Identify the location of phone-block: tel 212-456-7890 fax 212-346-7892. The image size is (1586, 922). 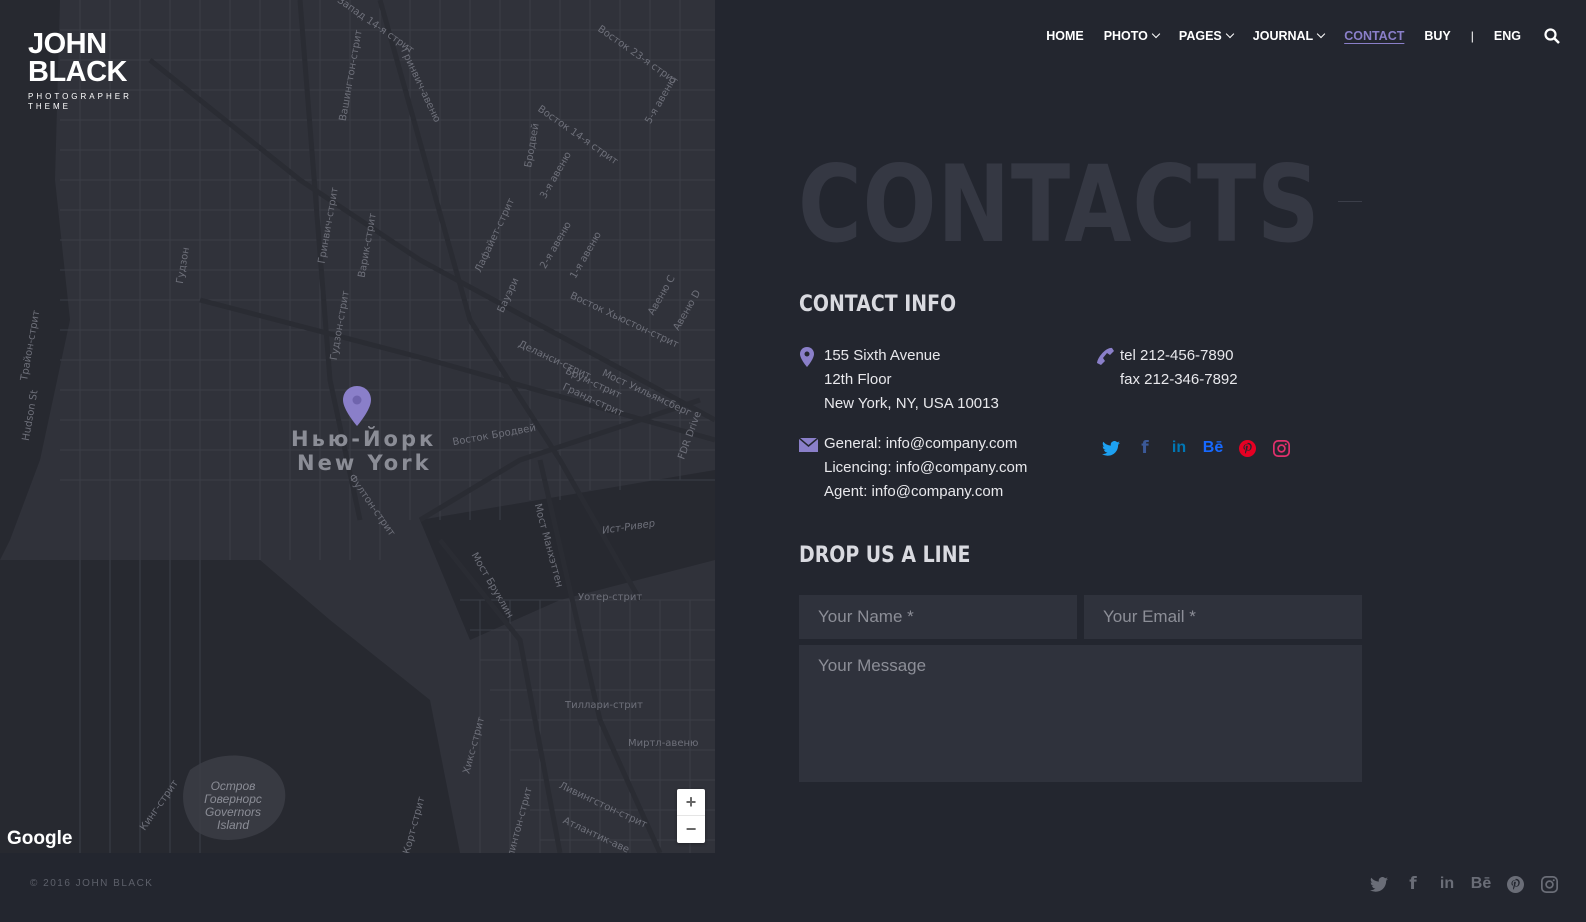
(1179, 368).